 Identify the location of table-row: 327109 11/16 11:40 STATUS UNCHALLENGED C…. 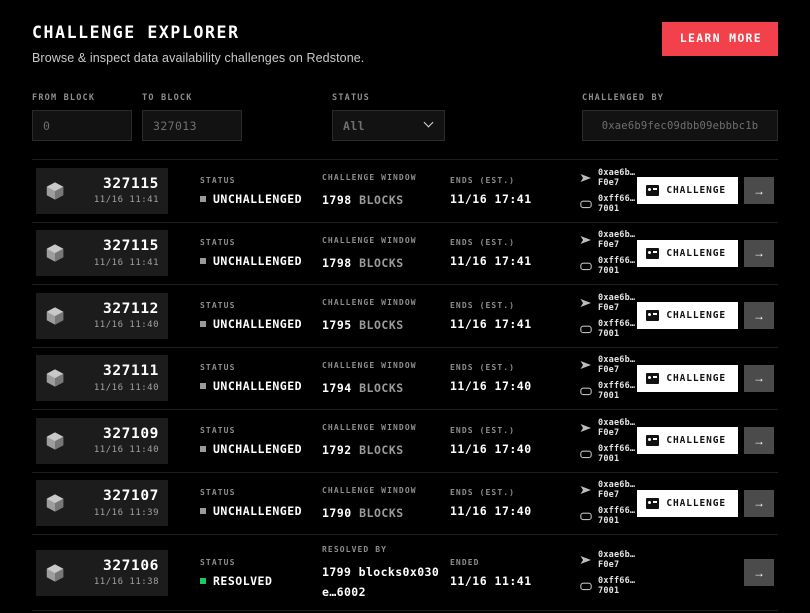
(405, 441).